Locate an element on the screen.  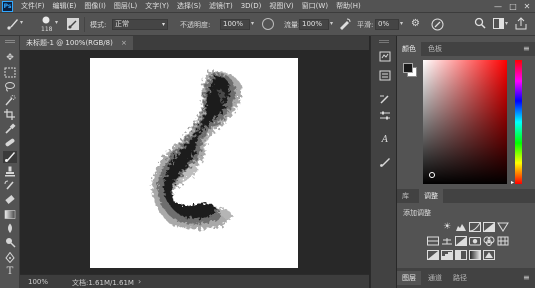
opacity-field: 100% is located at coordinates (235, 24).